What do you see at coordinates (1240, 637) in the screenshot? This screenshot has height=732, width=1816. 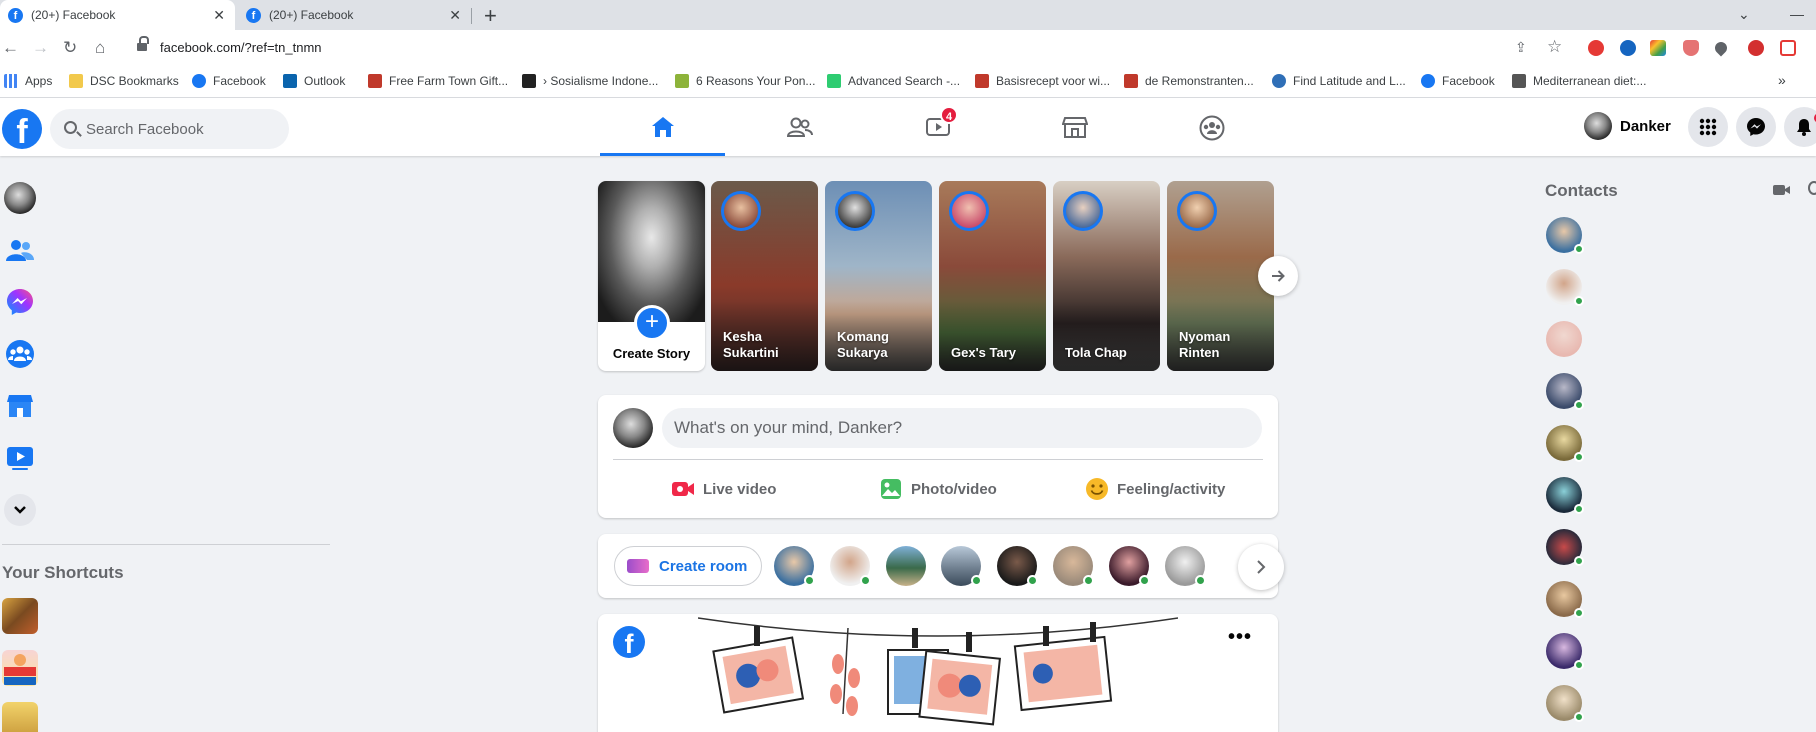 I see `more-options-icon: •••` at bounding box center [1240, 637].